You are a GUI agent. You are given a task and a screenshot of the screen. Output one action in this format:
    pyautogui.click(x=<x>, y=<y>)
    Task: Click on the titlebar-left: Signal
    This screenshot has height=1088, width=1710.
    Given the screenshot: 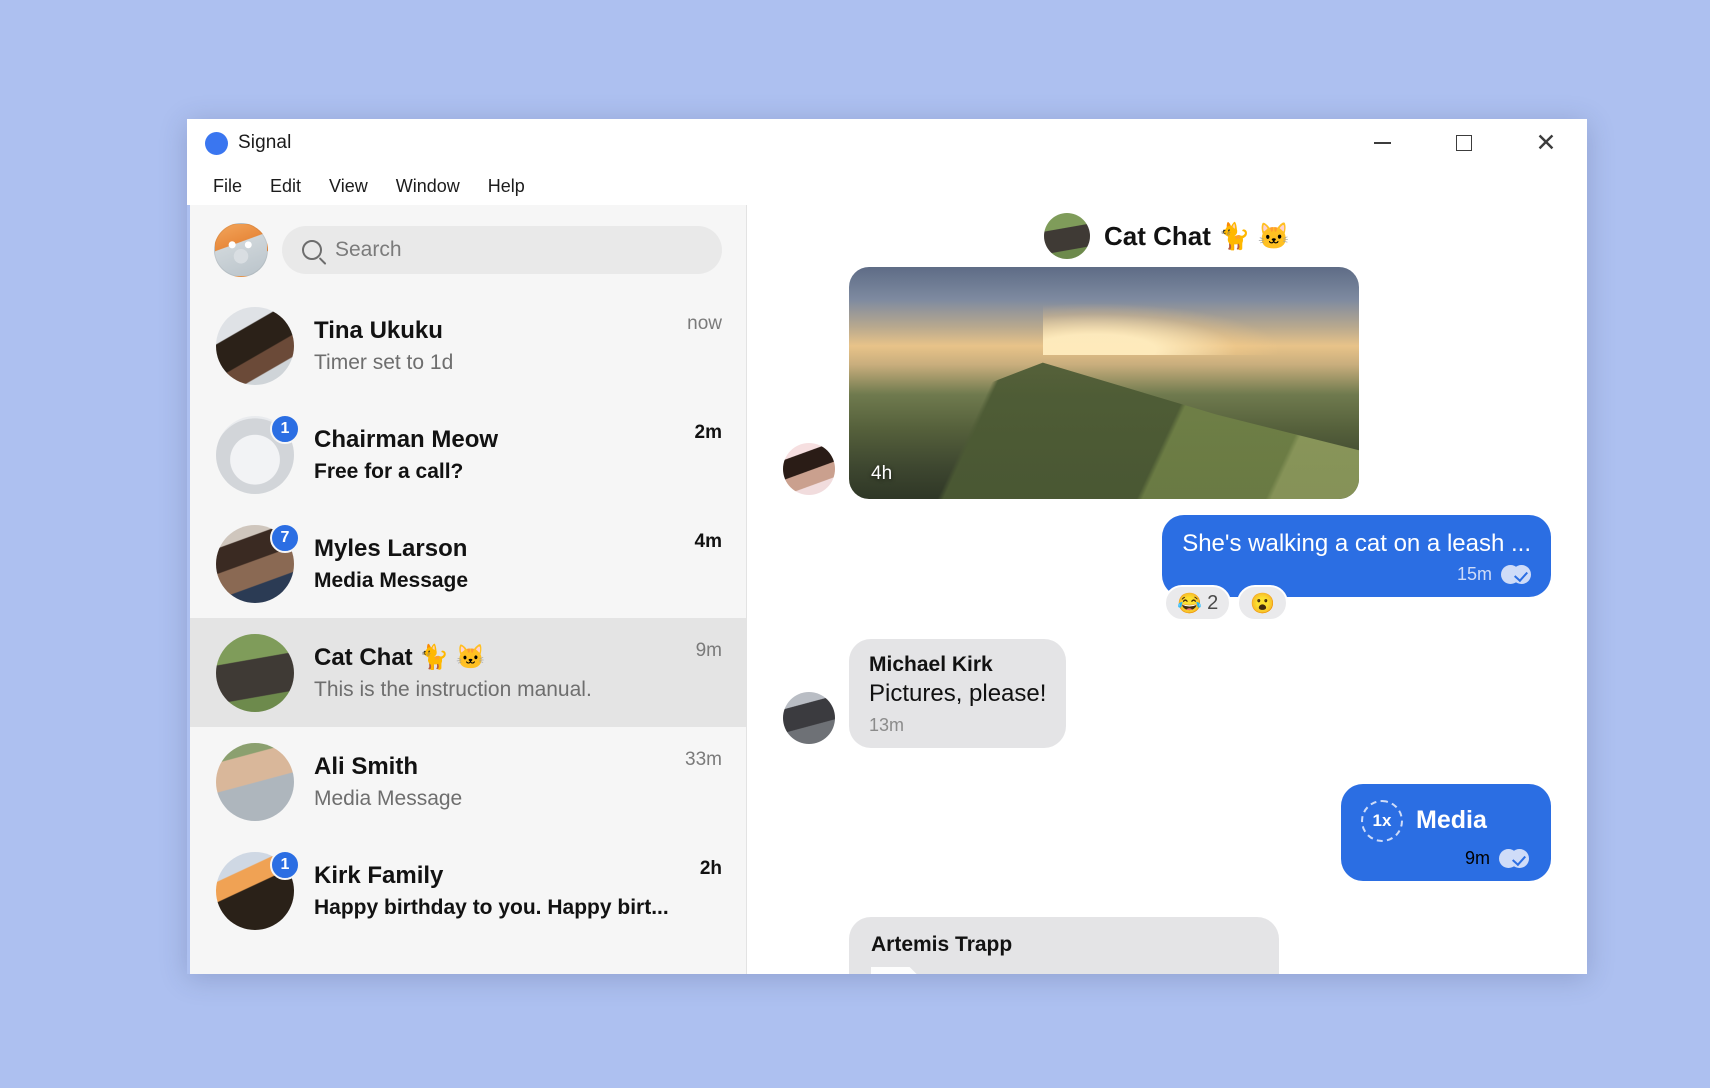 What is the action you would take?
    pyautogui.click(x=239, y=143)
    